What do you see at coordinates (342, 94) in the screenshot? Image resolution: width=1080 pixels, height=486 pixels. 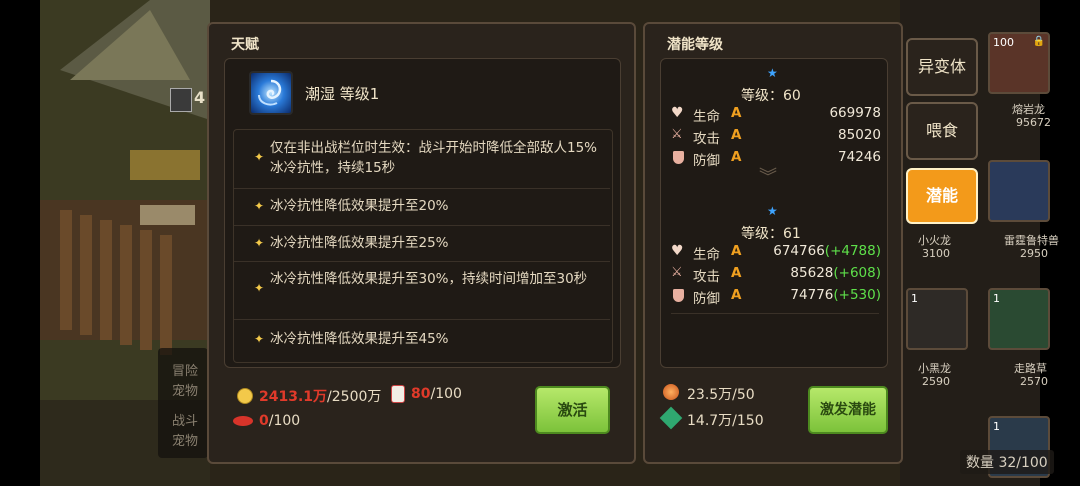 I see `talent-name: 潮湿 等级1` at bounding box center [342, 94].